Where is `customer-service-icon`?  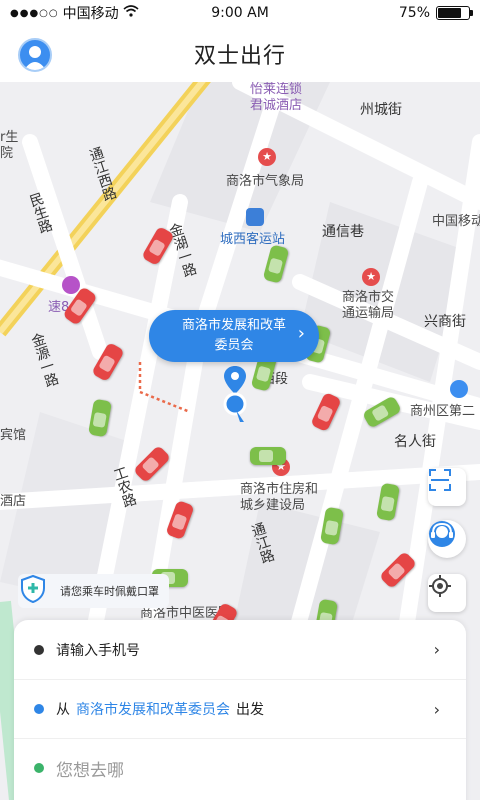
customer-service-icon is located at coordinates (442, 534).